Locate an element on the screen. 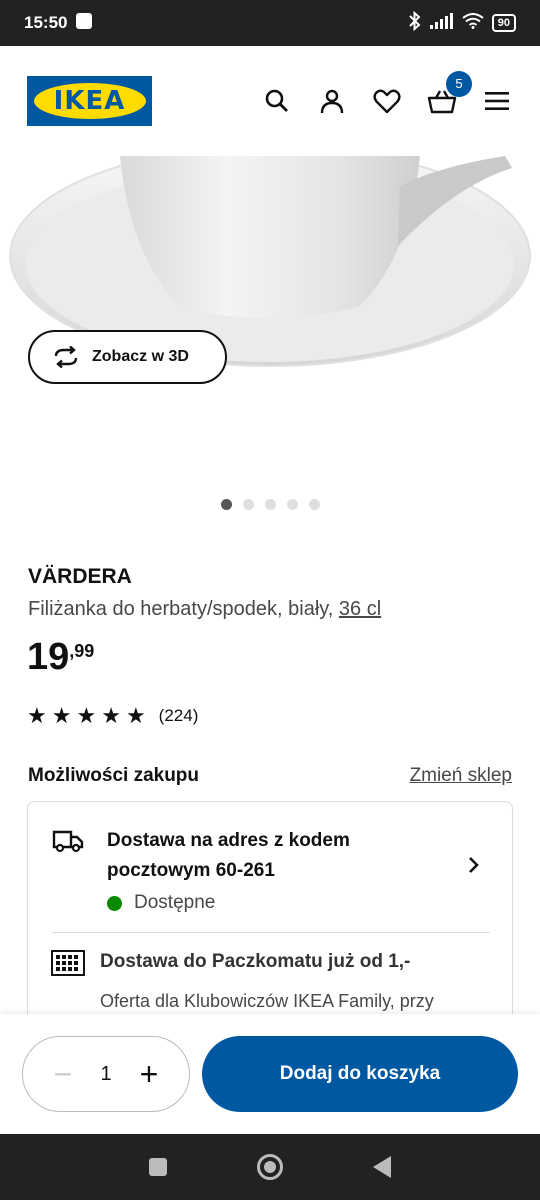  price-main: 19 is located at coordinates (48, 657).